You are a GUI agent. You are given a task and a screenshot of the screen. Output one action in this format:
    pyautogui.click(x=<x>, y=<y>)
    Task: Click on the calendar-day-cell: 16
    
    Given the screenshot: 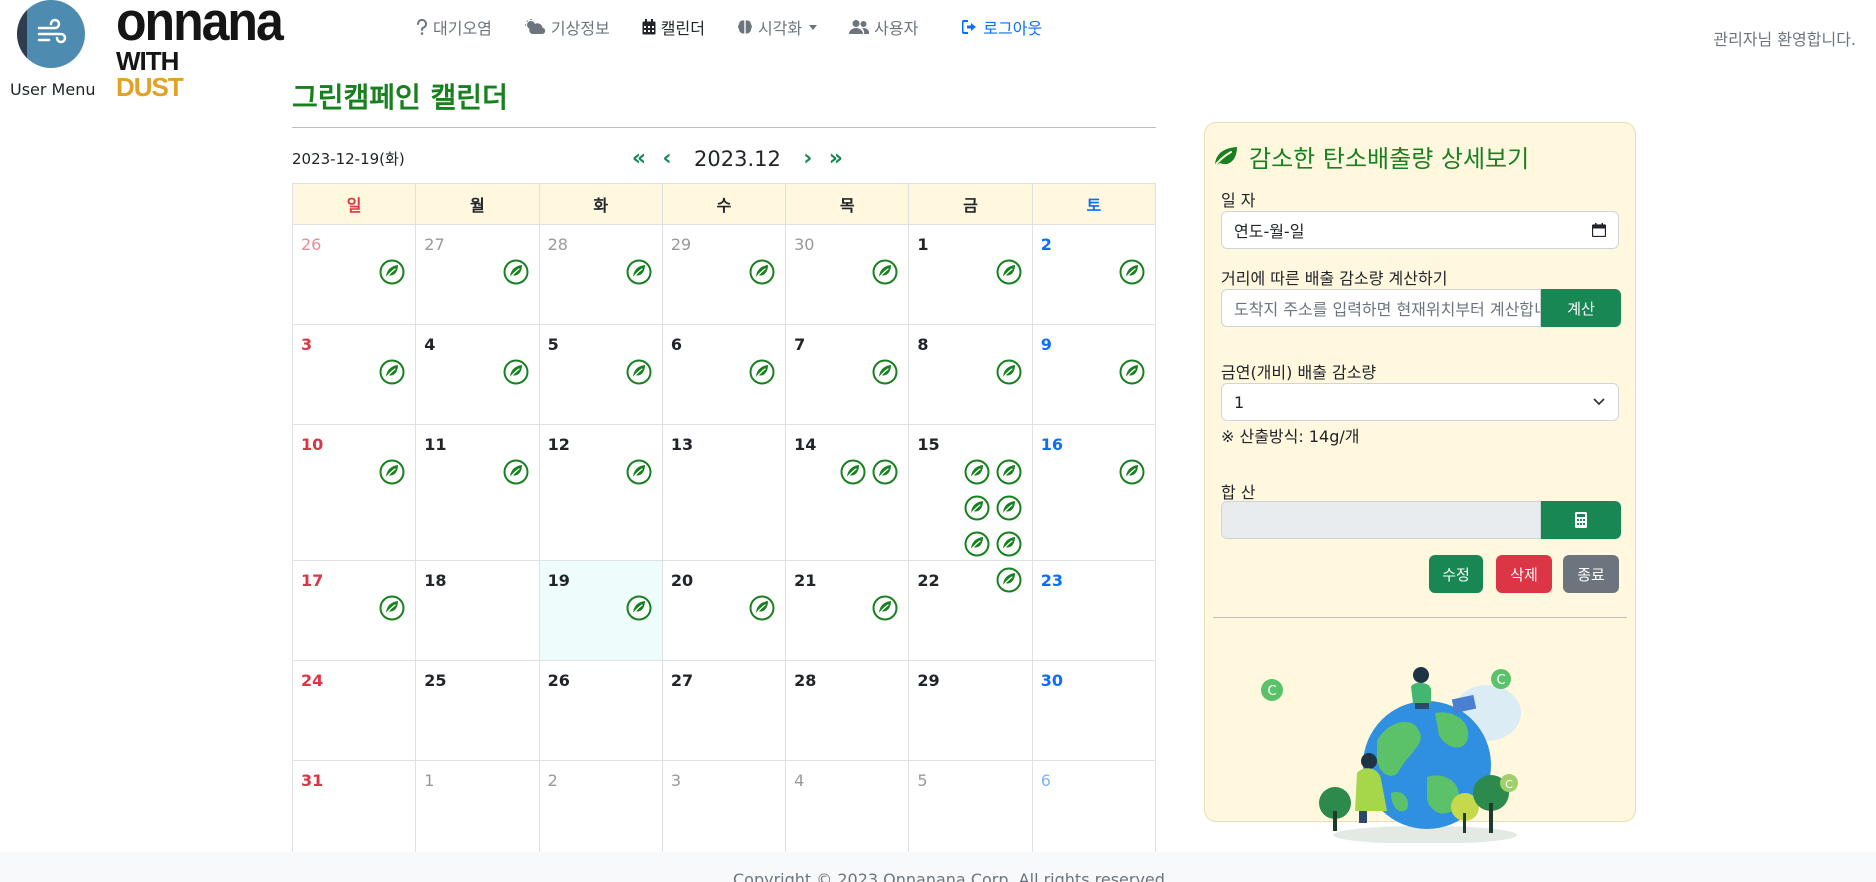 What is the action you would take?
    pyautogui.click(x=1094, y=492)
    